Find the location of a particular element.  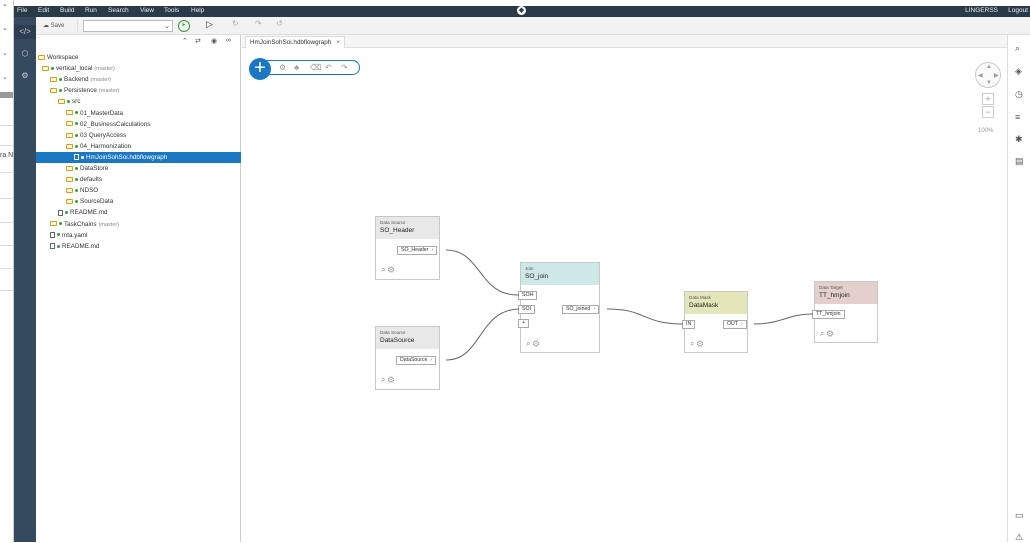

output-port: SO_joined › is located at coordinates (580, 309).